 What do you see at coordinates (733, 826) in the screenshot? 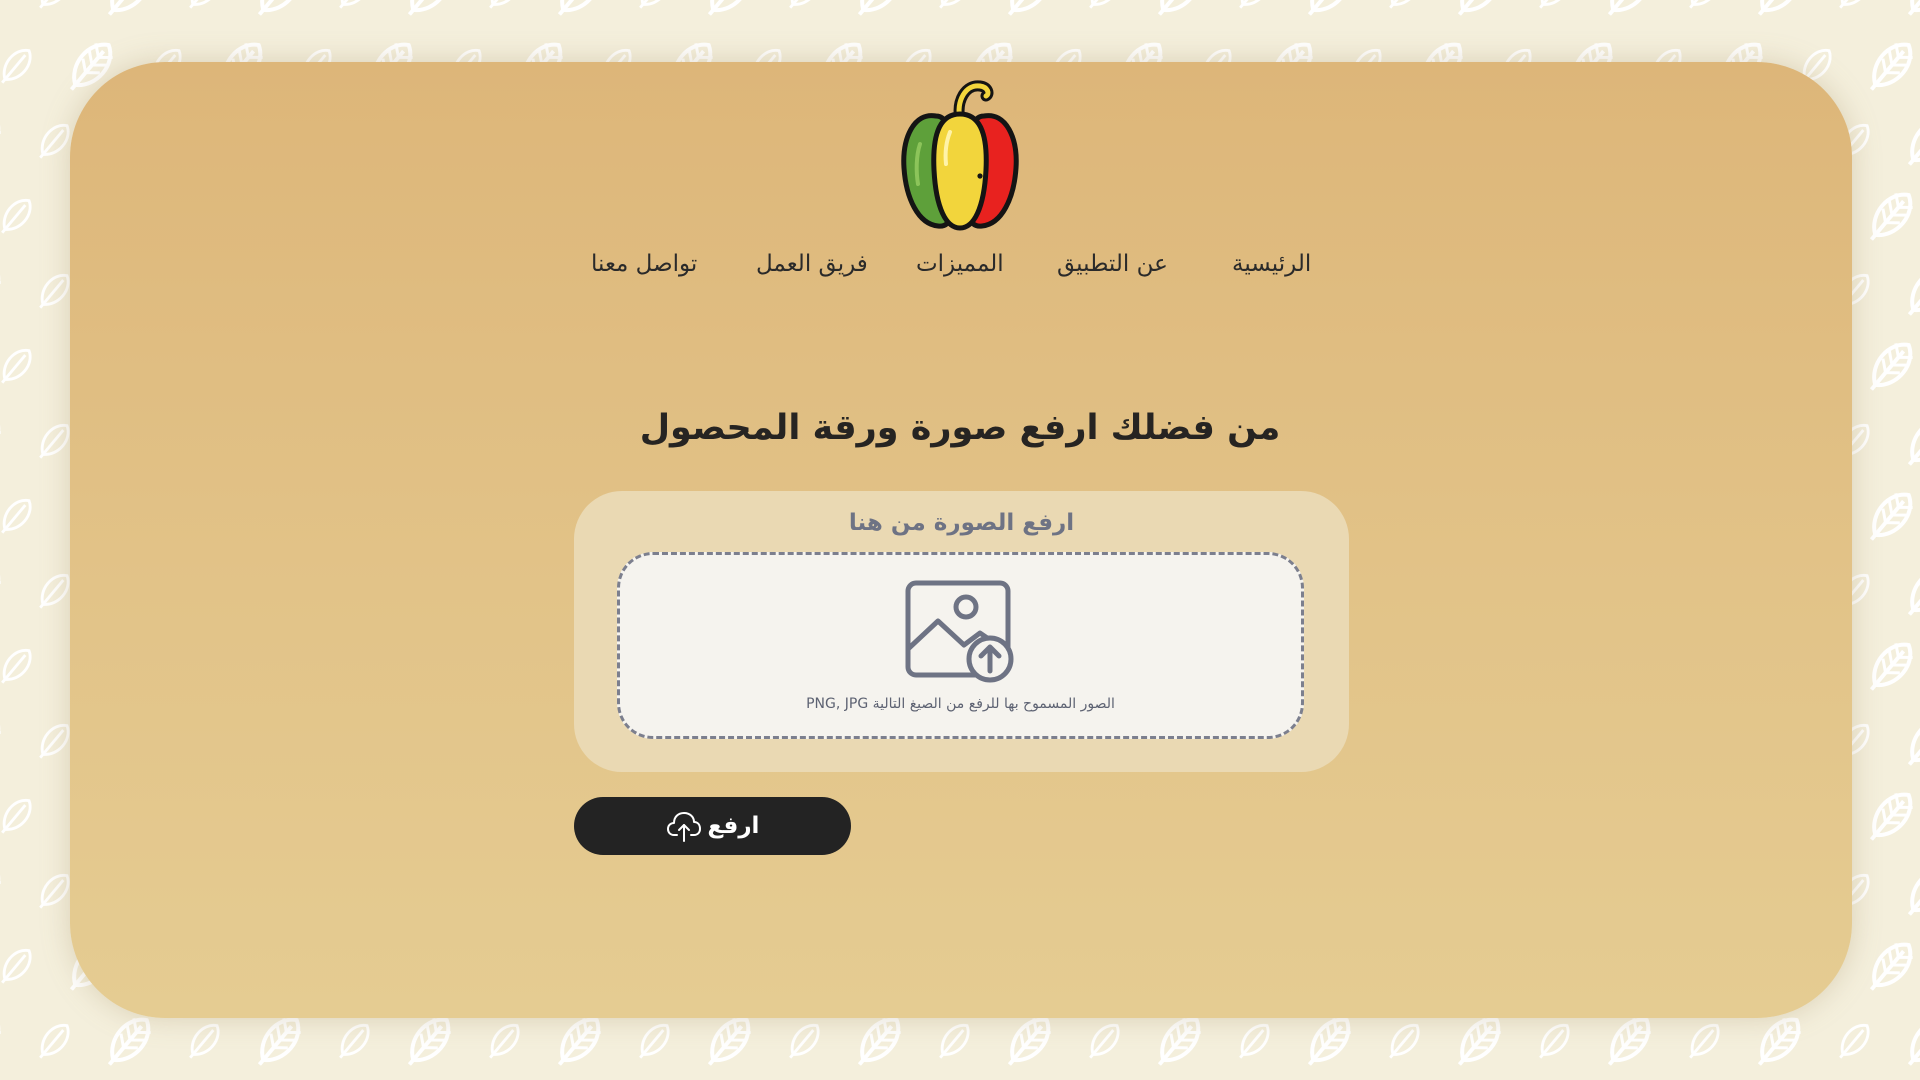
I see `upload-button-label: ارفع` at bounding box center [733, 826].